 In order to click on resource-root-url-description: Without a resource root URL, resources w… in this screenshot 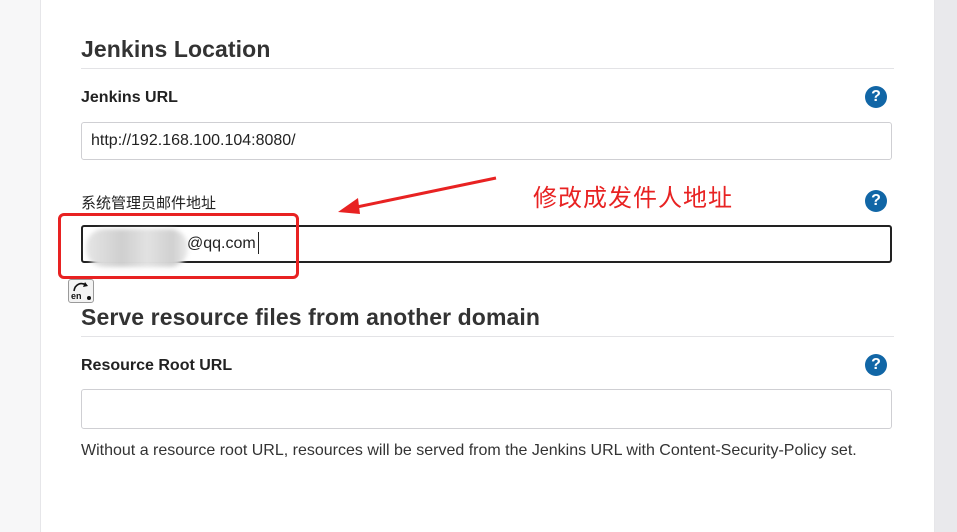, I will do `click(469, 450)`.